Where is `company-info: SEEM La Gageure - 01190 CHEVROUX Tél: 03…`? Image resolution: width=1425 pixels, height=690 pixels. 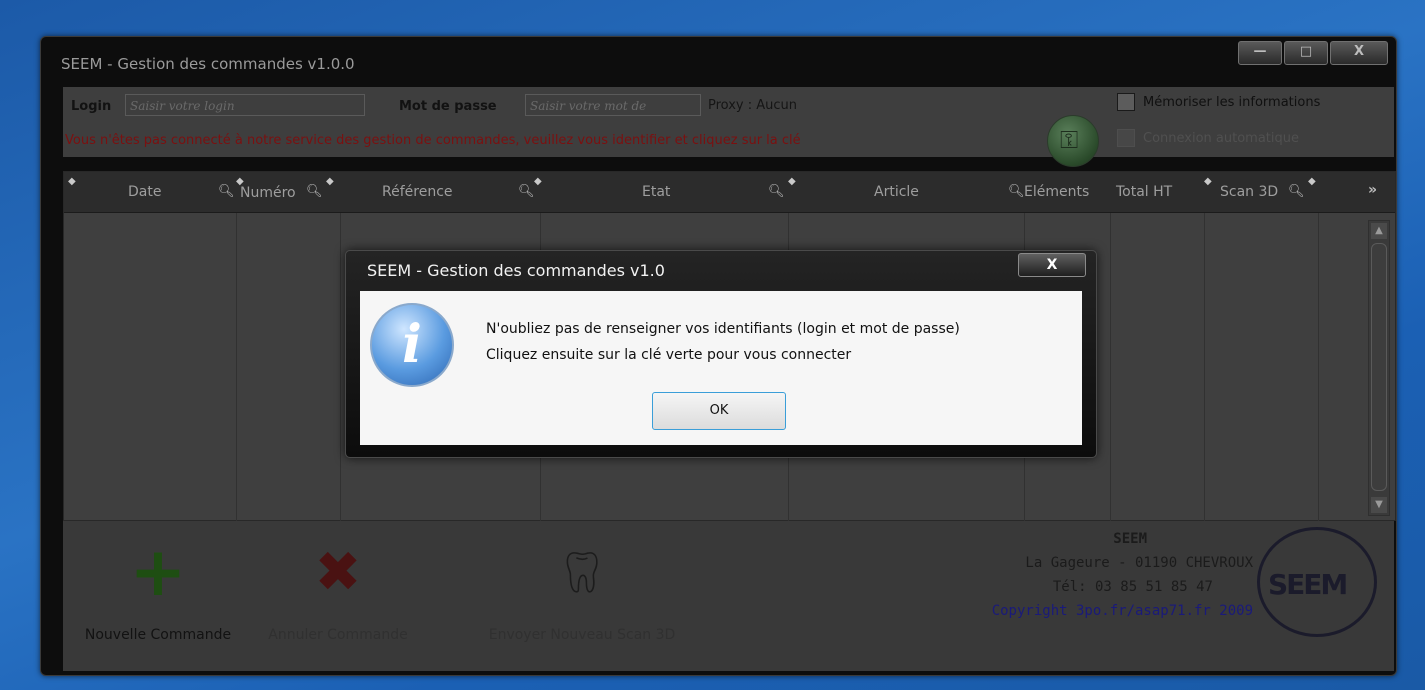
company-info: SEEM La Gageure - 01190 CHEVROUX Tél: 03… is located at coordinates (1098, 575).